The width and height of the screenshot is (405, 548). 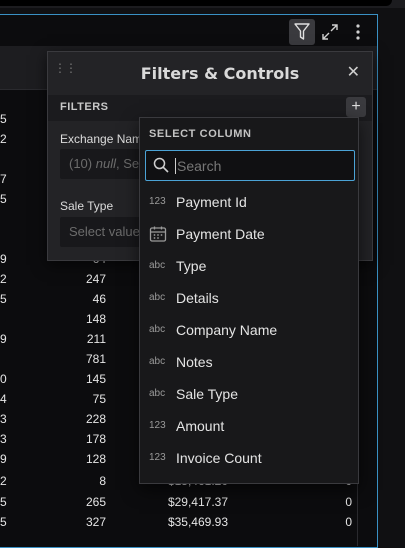 I want to click on more-vertical-icon, so click(x=358, y=32).